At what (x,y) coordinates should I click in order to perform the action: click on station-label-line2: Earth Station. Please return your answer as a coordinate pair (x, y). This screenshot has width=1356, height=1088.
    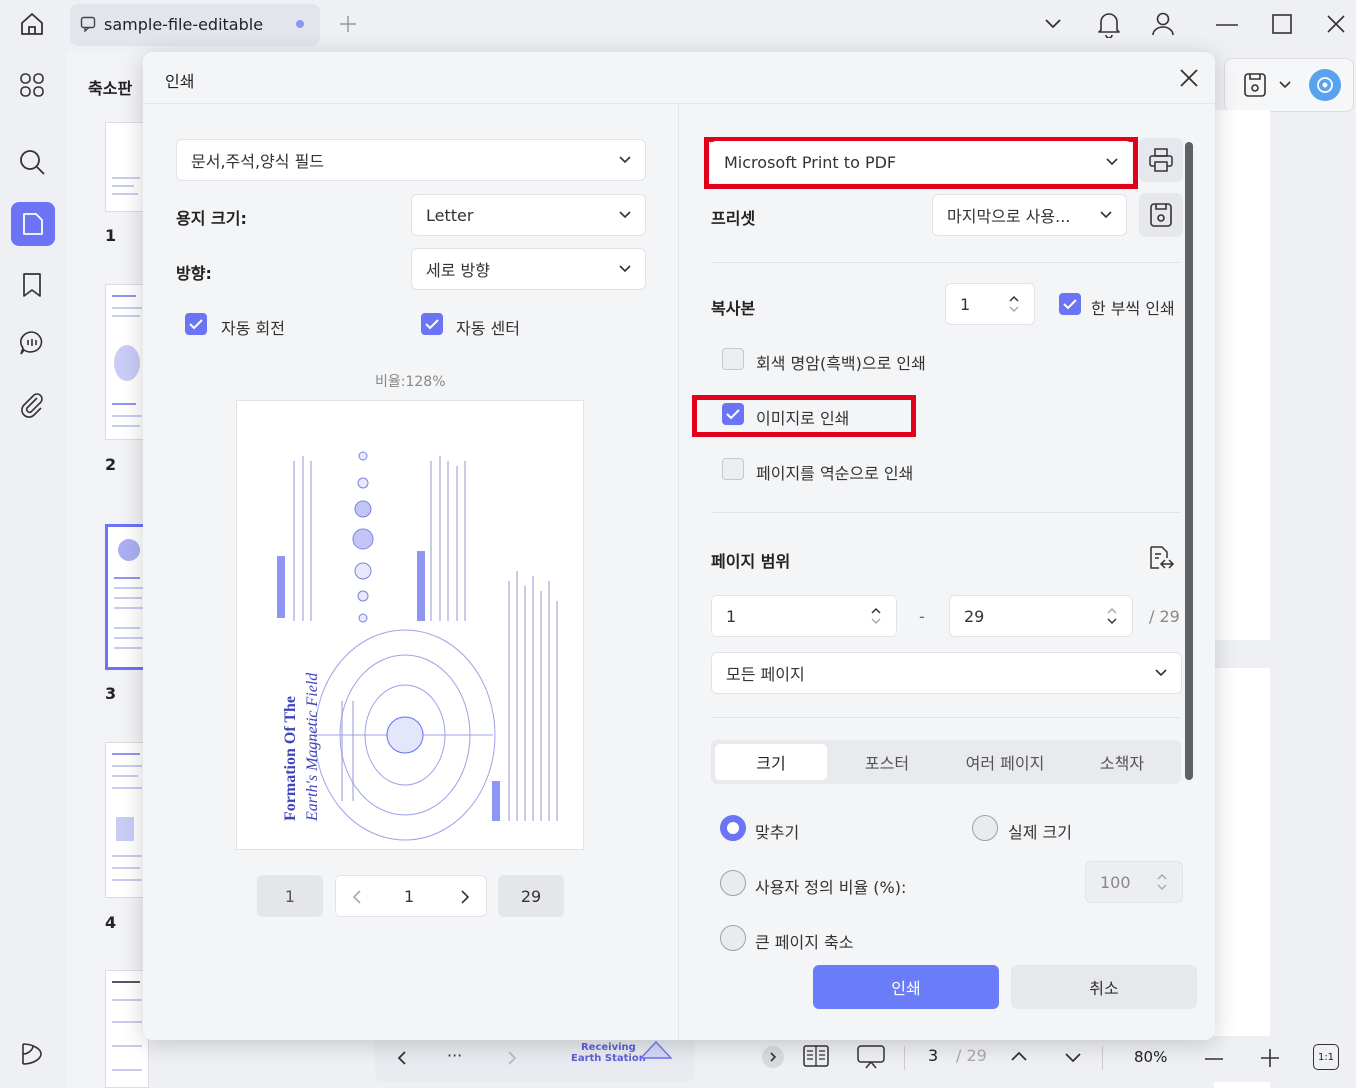
    Looking at the image, I should click on (608, 1058).